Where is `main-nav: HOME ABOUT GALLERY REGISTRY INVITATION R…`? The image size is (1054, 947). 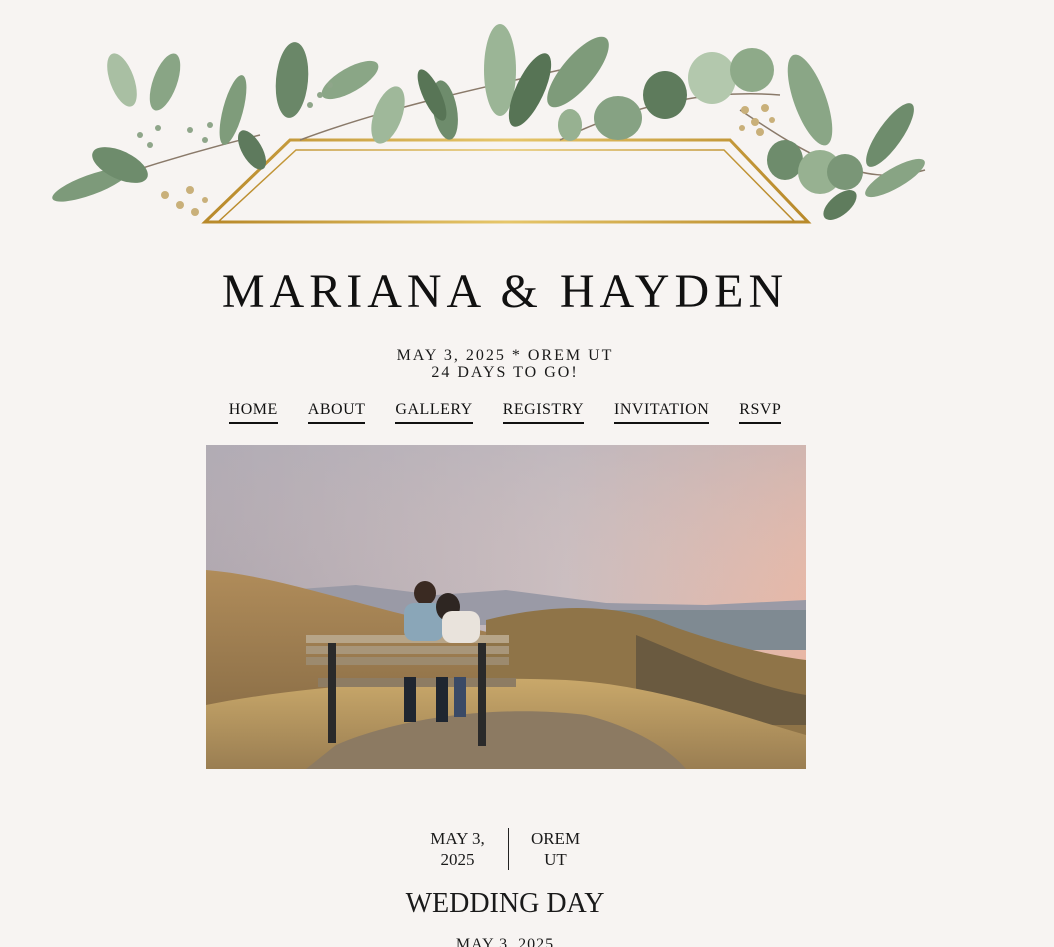 main-nav: HOME ABOUT GALLERY REGISTRY INVITATION R… is located at coordinates (505, 412).